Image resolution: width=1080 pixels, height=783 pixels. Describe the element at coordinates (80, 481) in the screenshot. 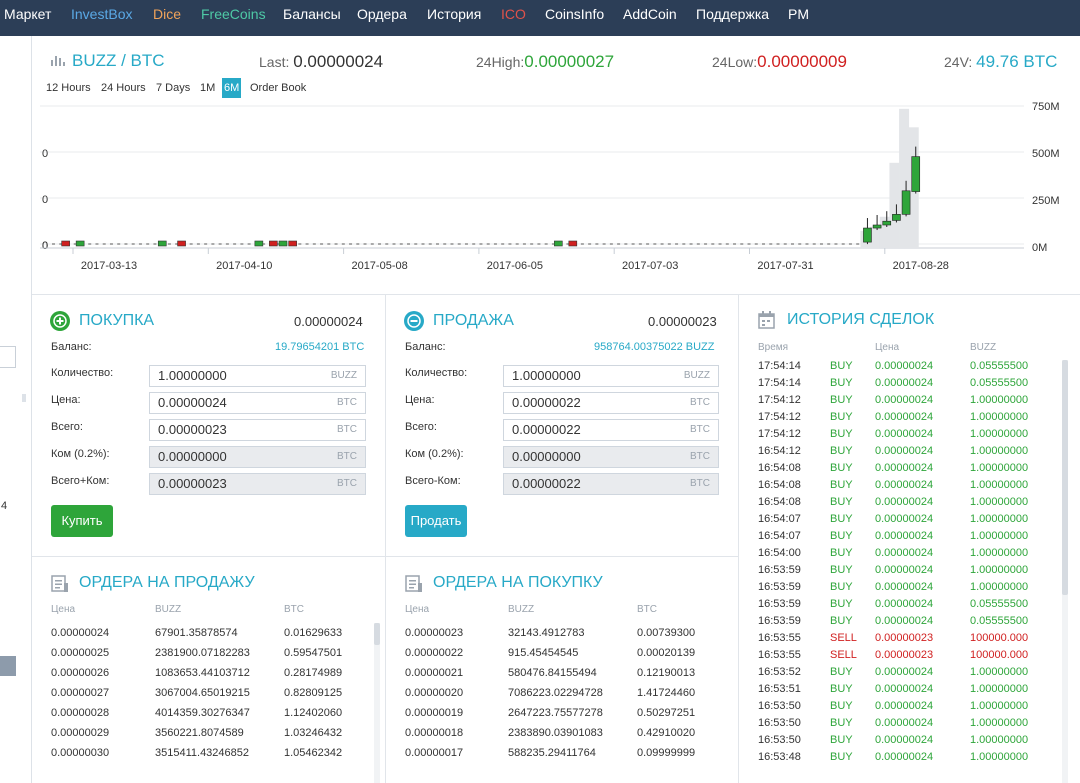

I see `buy-total-fee-label: Всего+Ком:` at that location.